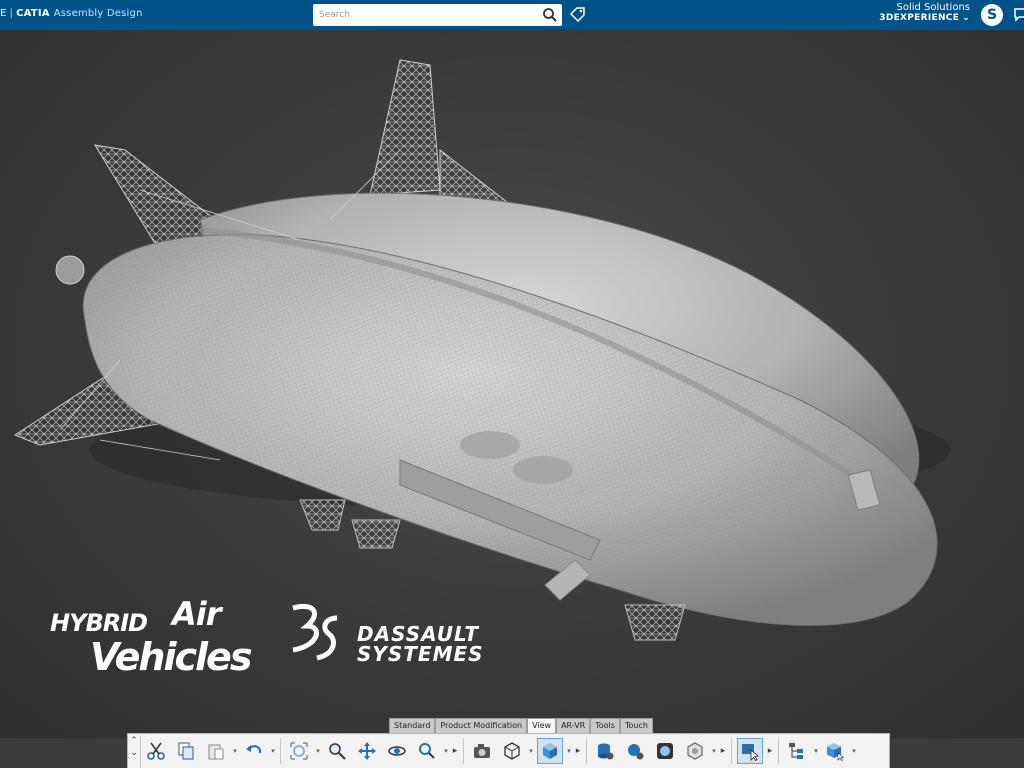 The height and width of the screenshot is (768, 1024). Describe the element at coordinates (33, 13) in the screenshot. I see `app-name: CATIA` at that location.